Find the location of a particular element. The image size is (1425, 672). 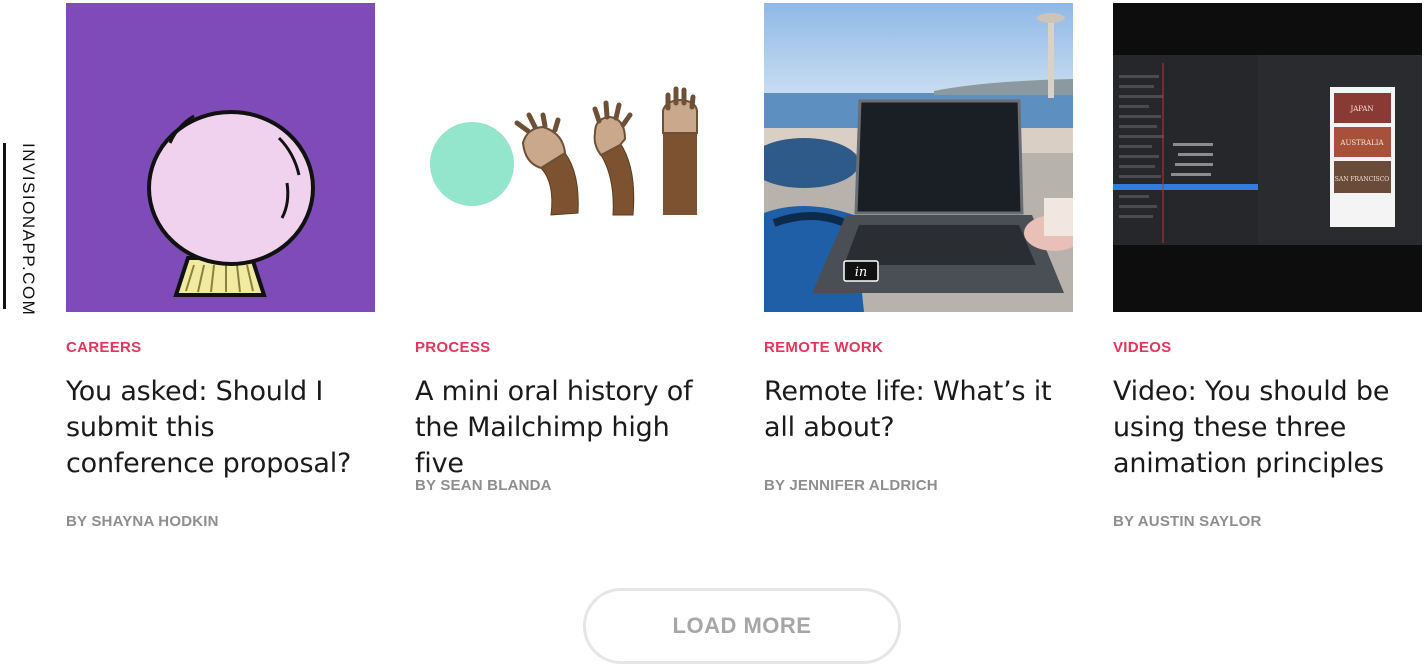

article-category: REMOTE WORK is located at coordinates (823, 347).